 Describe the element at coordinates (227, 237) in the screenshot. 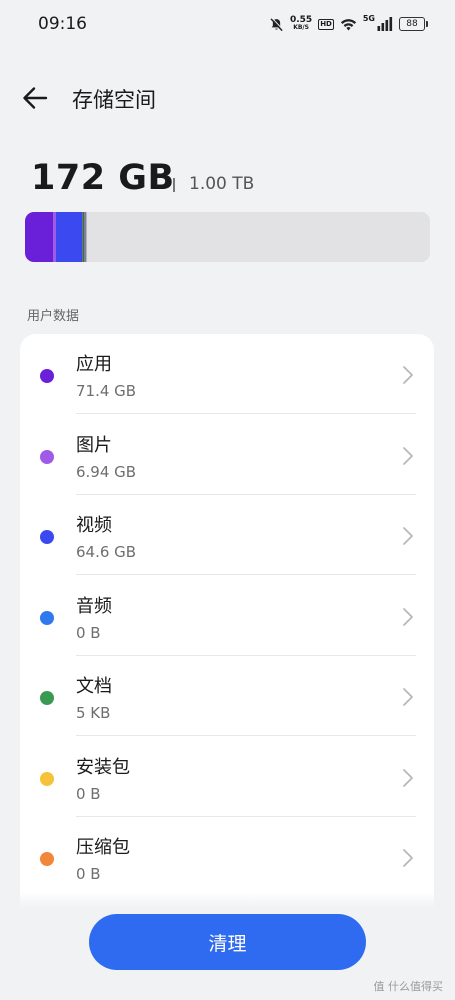

I see `storage-usage-bar` at that location.